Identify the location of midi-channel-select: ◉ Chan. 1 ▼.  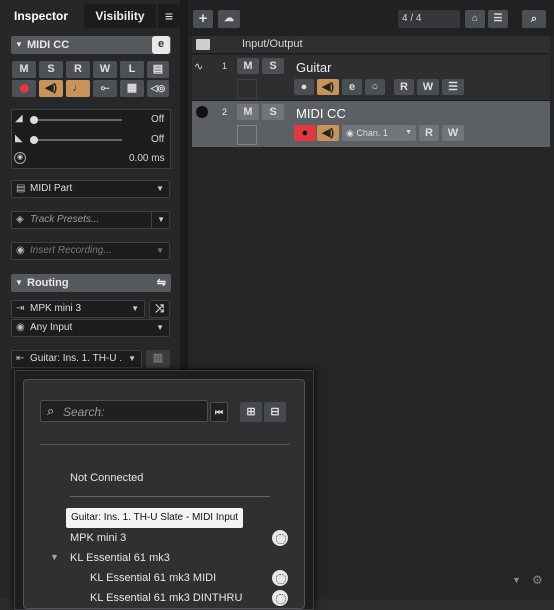
(379, 133).